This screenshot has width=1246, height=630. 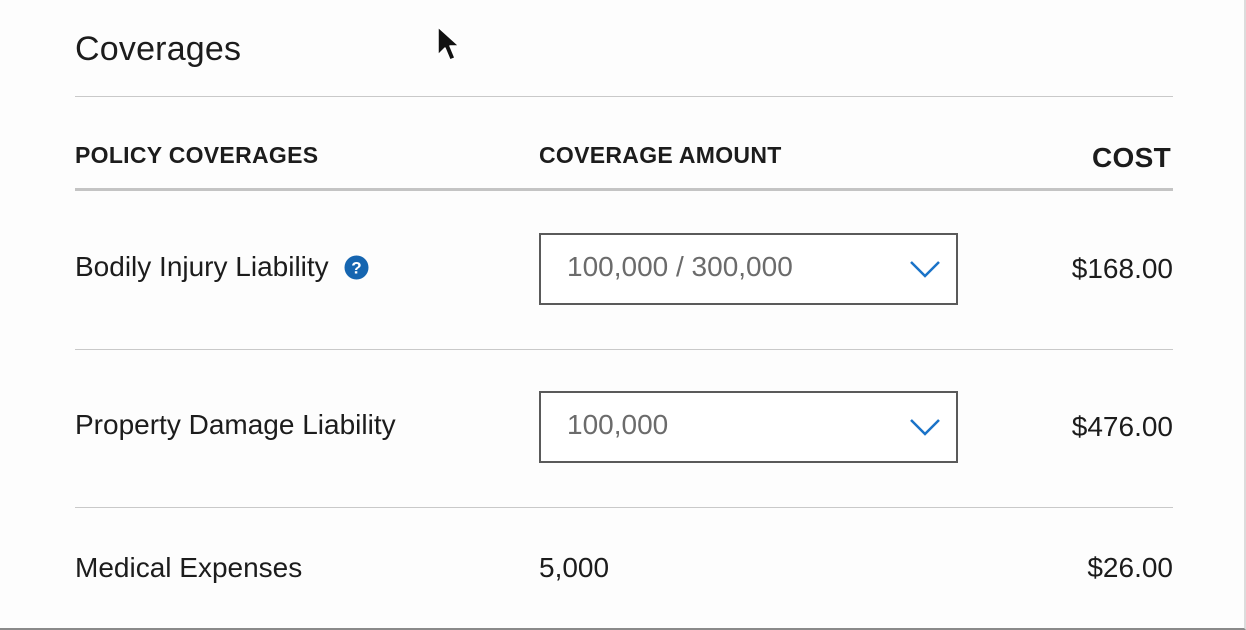 I want to click on header-cost: COST, so click(x=1131, y=157).